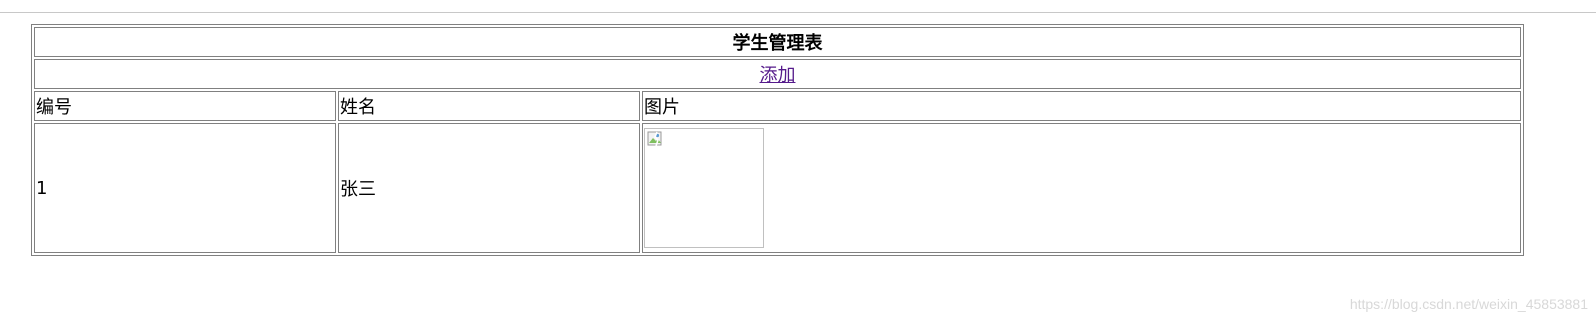  I want to click on title-row: 学生管理表, so click(777, 42).